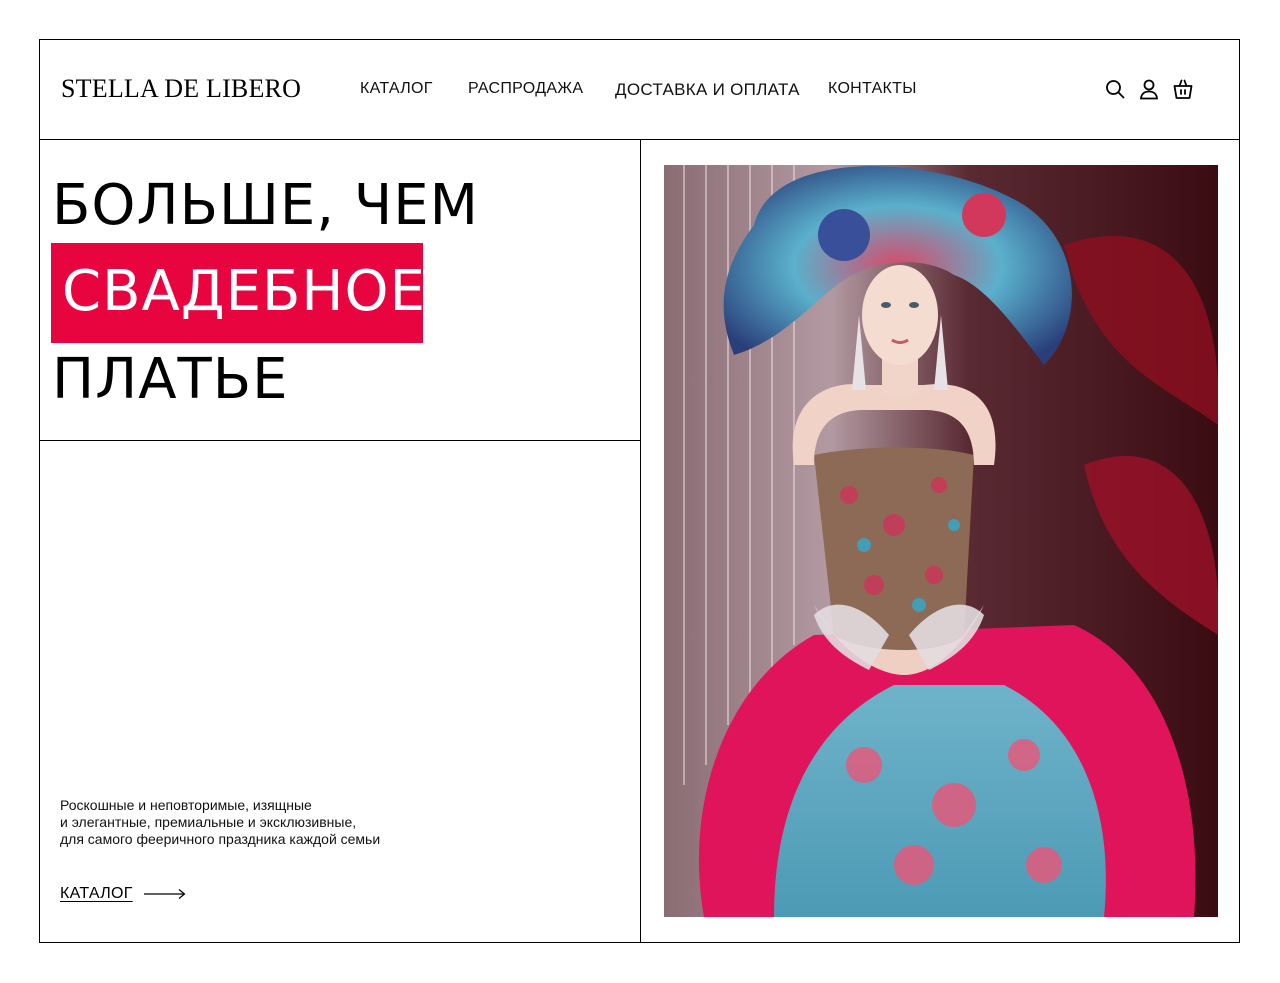  I want to click on catalog-cta-label: КАТАЛОГ, so click(96, 893).